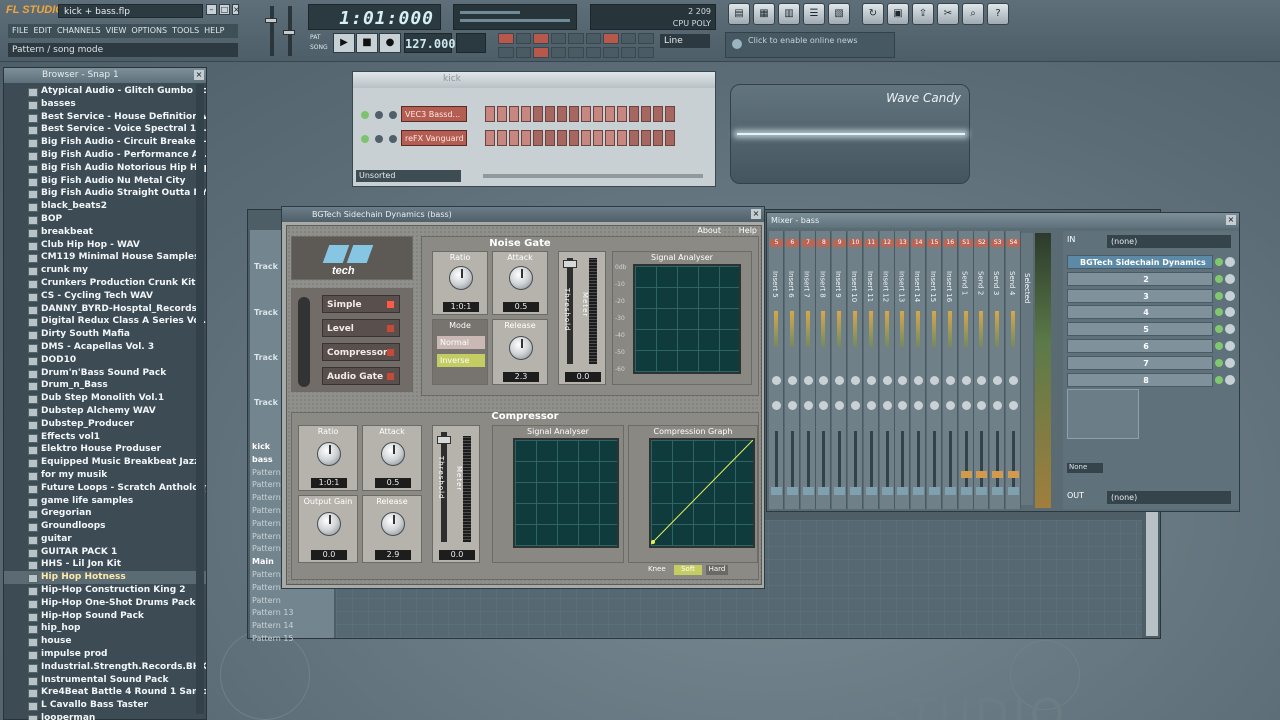  What do you see at coordinates (105, 296) in the screenshot?
I see `browser-item: CS - Cycling Tech WAV` at bounding box center [105, 296].